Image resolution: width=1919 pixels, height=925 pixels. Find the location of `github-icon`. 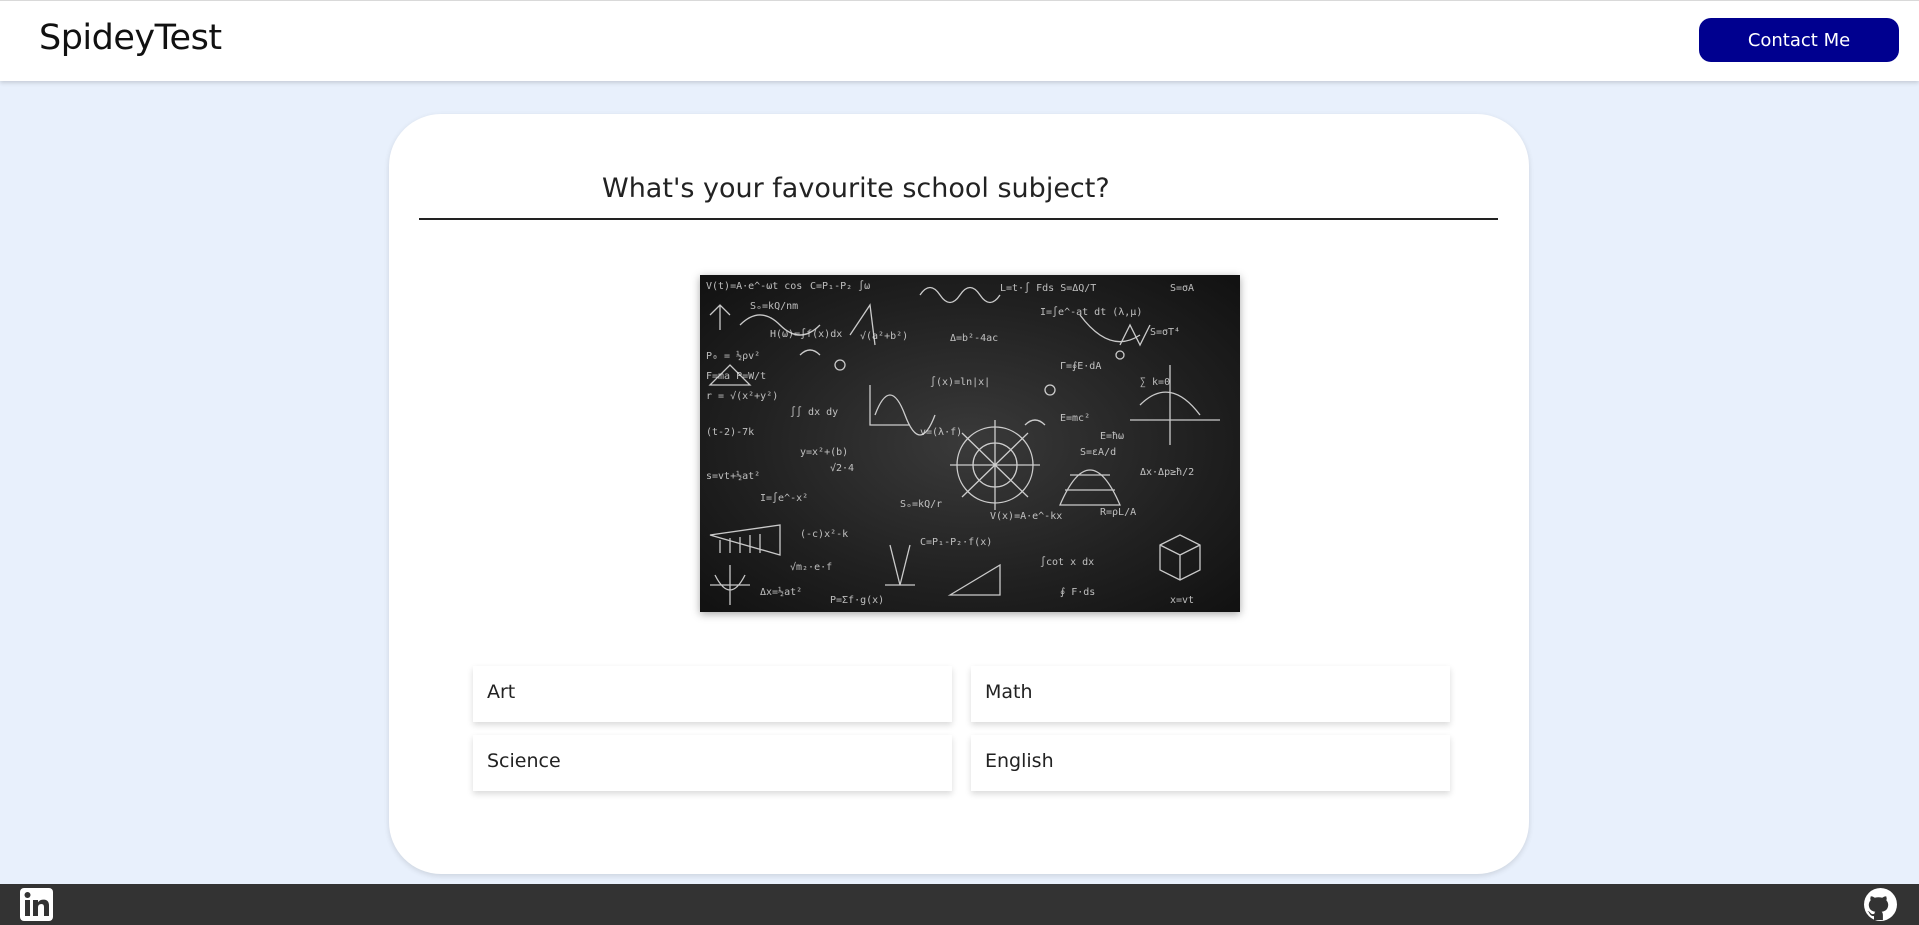

github-icon is located at coordinates (1880, 904).